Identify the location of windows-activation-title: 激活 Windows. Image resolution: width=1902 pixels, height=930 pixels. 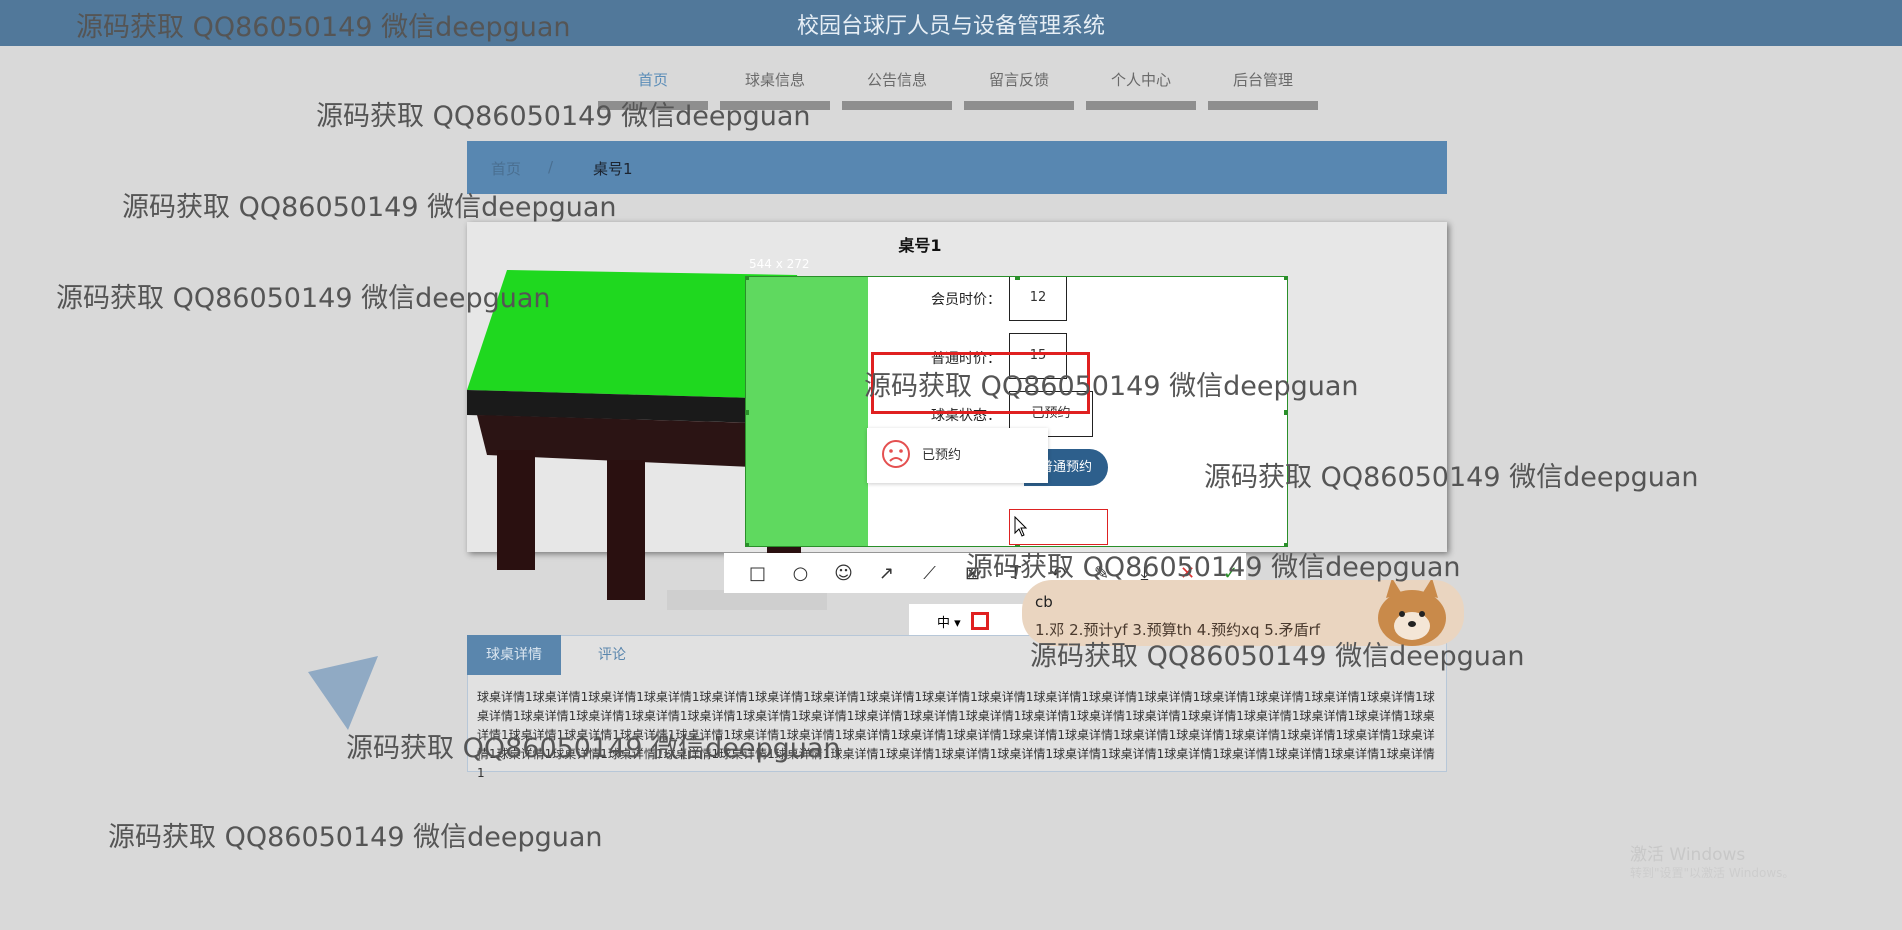
(1688, 855).